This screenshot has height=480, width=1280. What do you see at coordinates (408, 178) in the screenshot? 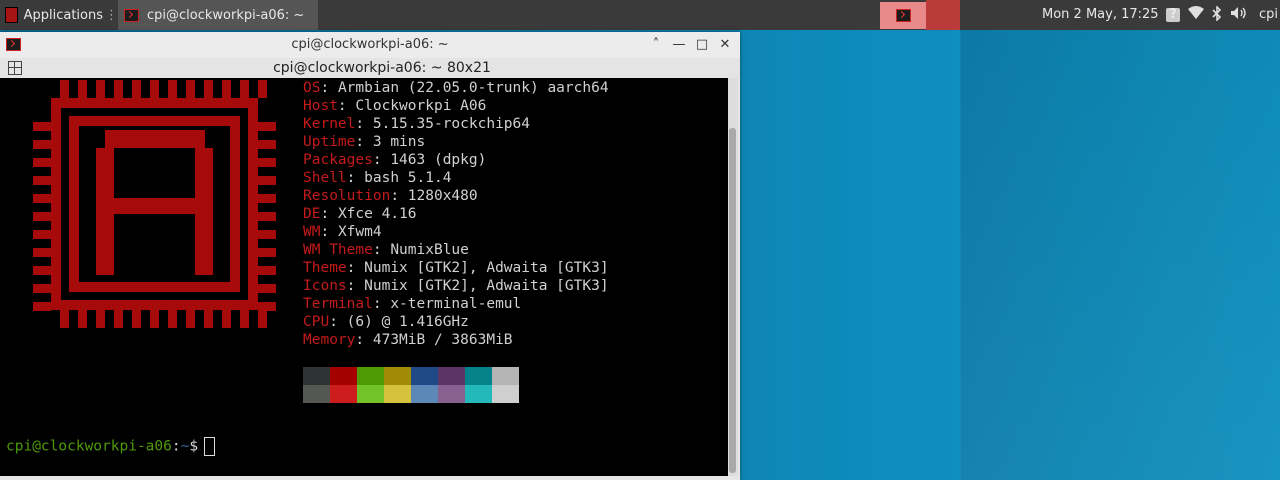
I see `sysinfo-value: bash 5.1.4` at bounding box center [408, 178].